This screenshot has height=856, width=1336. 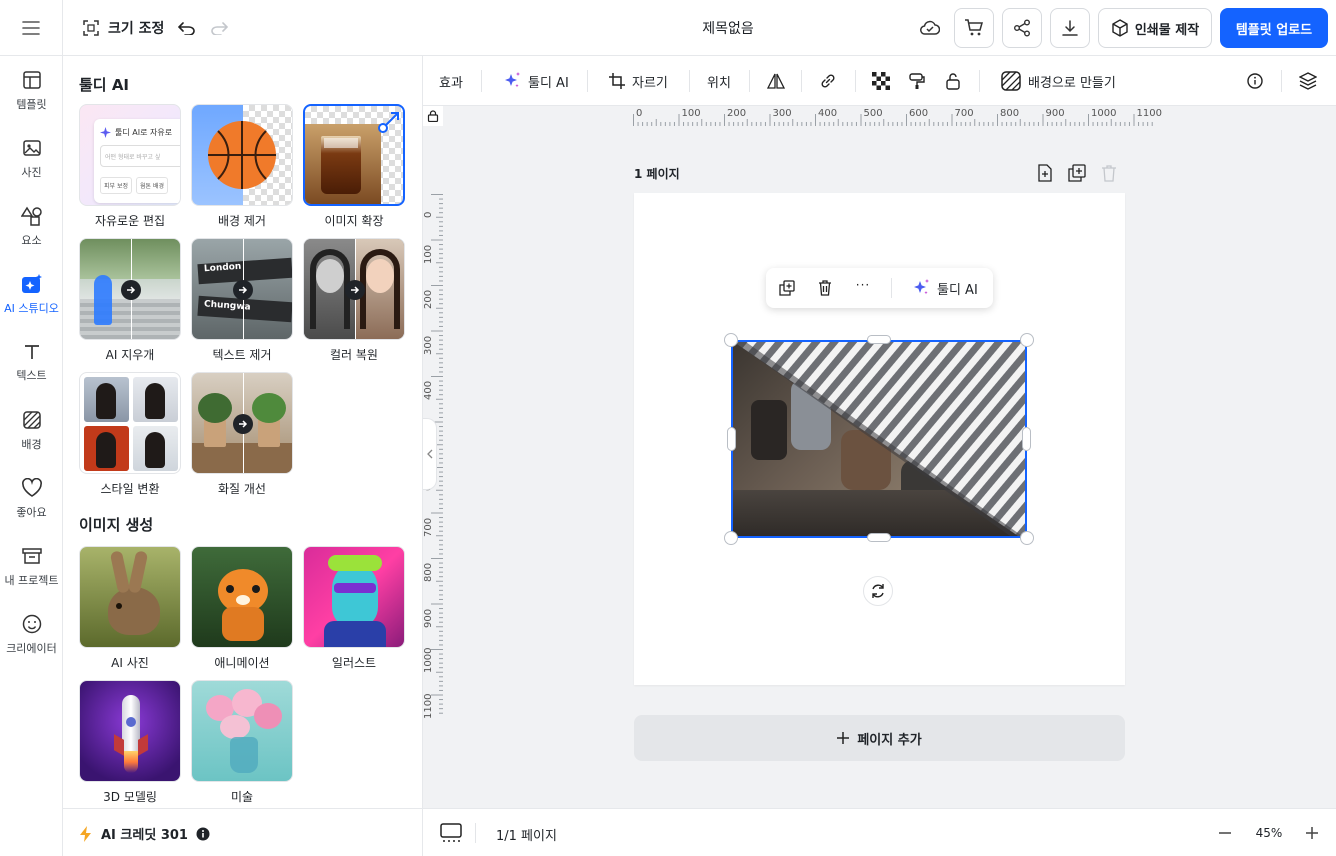 I want to click on tool-card-text-remove: London Chungwa 텍스트 제거, so click(x=242, y=300).